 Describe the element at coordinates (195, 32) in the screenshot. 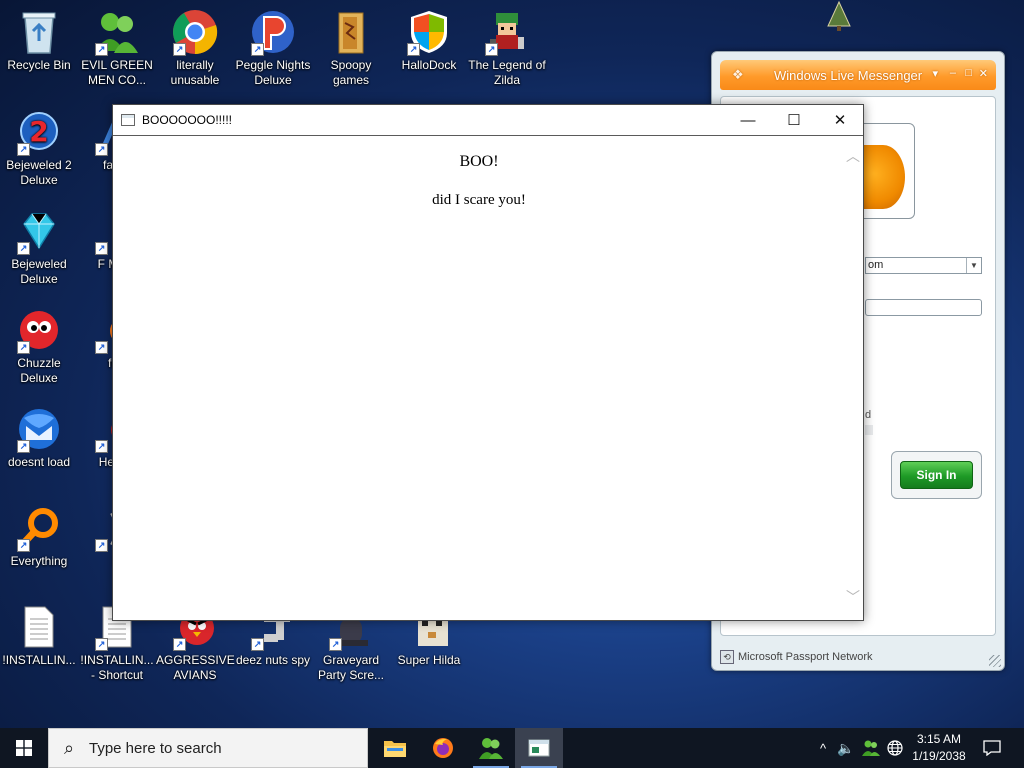

I see `chrome-icon: ↗` at that location.